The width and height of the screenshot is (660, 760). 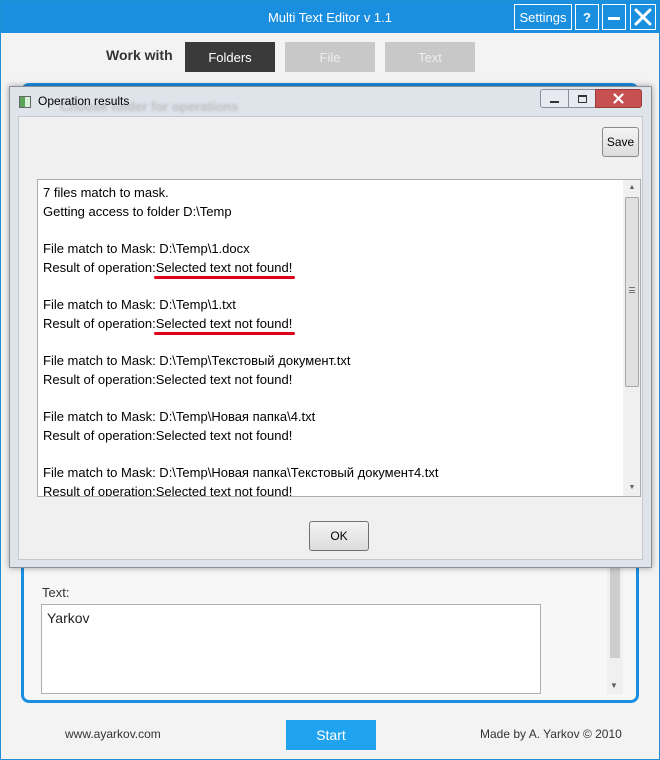 What do you see at coordinates (587, 17) in the screenshot?
I see `help-button: ?` at bounding box center [587, 17].